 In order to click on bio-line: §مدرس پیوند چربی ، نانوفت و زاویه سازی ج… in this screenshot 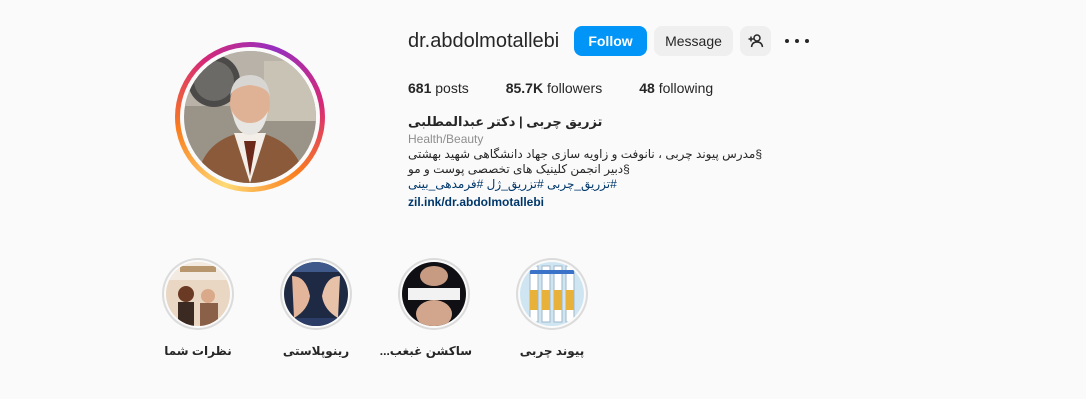, I will do `click(585, 154)`.